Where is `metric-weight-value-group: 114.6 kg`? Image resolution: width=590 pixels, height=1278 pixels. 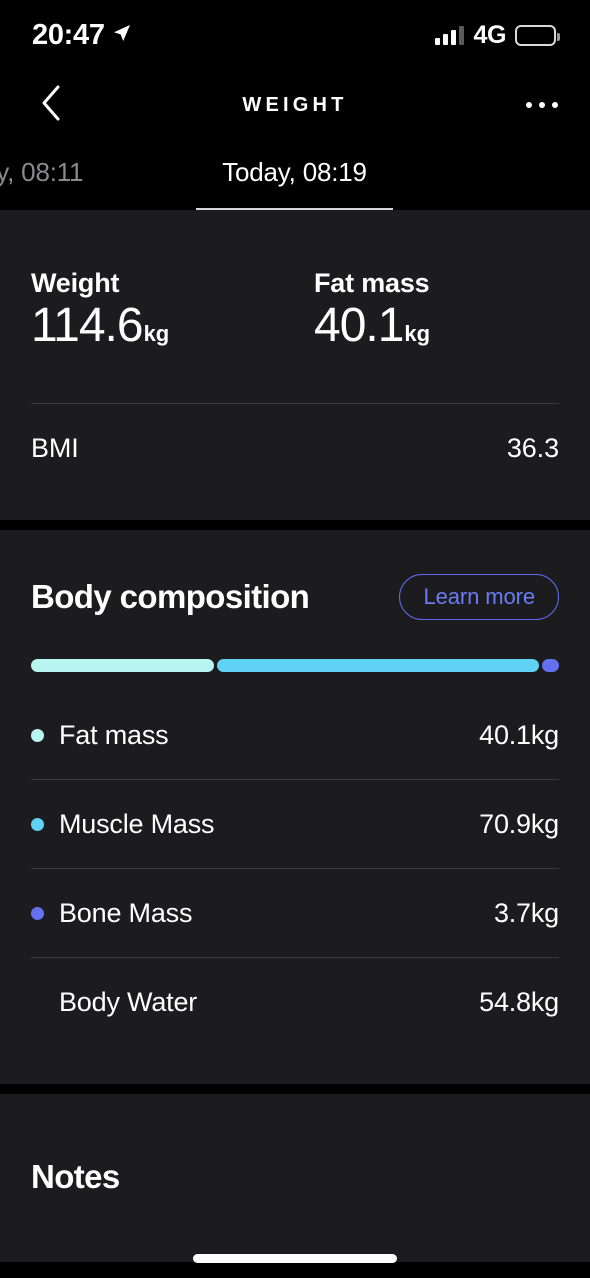
metric-weight-value-group: 114.6 kg is located at coordinates (172, 325).